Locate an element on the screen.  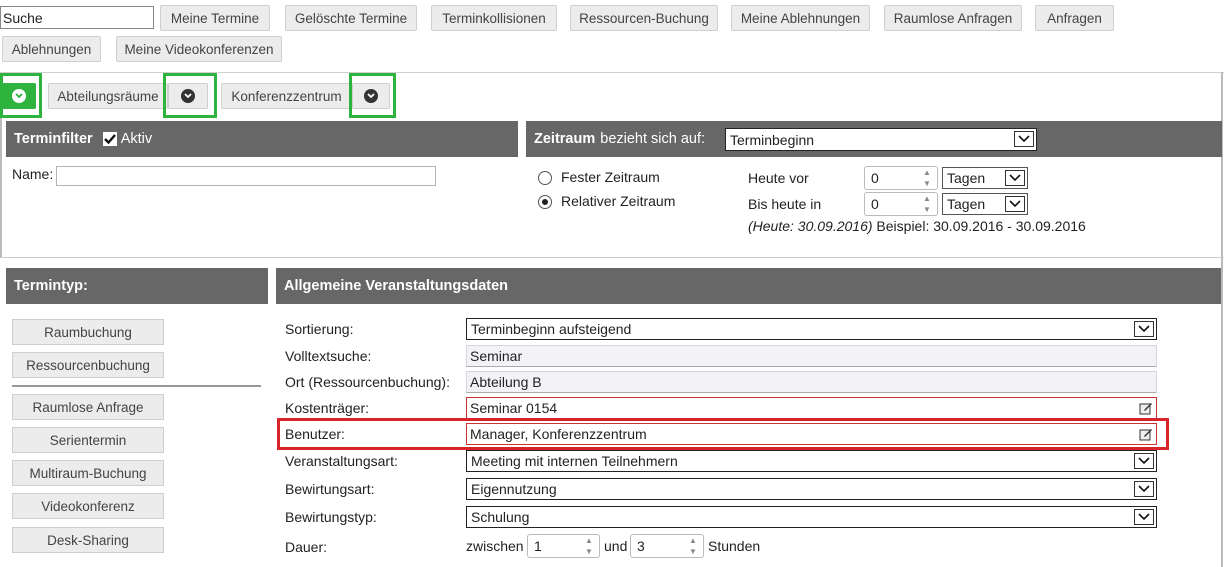
ablehnungen-button: Ablehnungen is located at coordinates (51, 49).